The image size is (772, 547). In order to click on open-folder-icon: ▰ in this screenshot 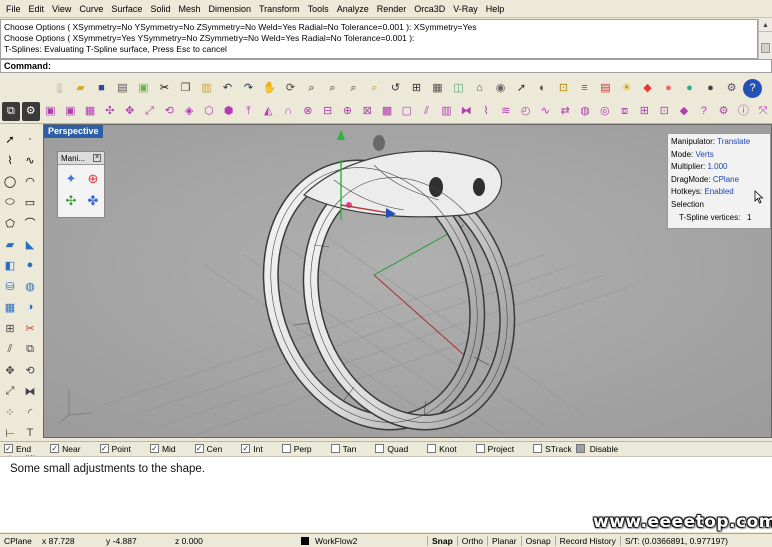, I will do `click(80, 88)`.